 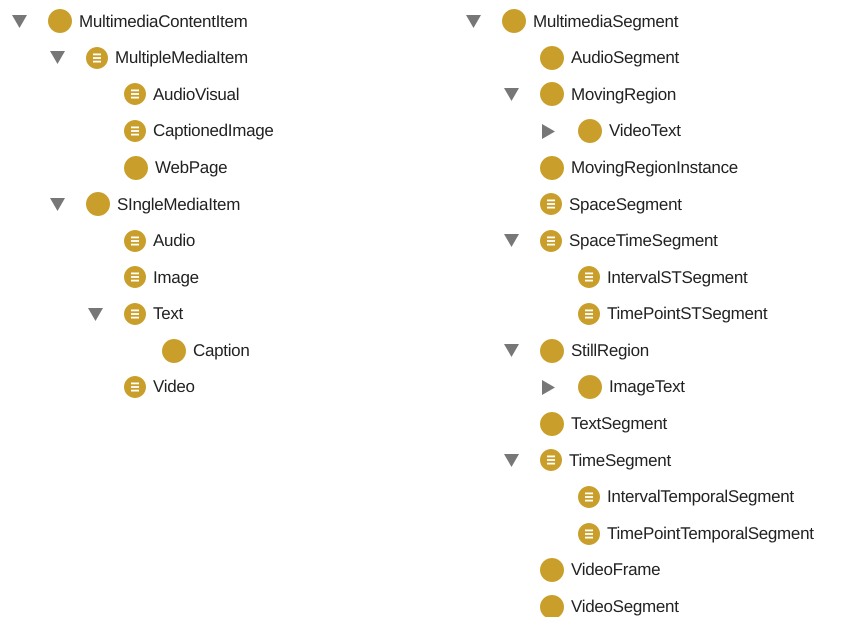 I want to click on class-label: Text, so click(x=168, y=314).